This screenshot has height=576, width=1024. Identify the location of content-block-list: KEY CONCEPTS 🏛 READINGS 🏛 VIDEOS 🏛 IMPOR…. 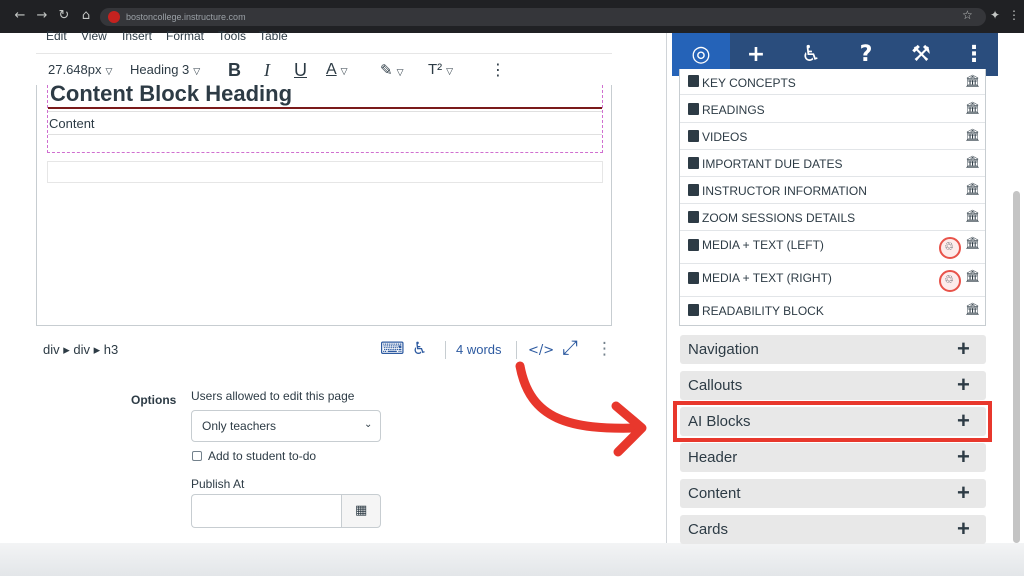
(832, 197).